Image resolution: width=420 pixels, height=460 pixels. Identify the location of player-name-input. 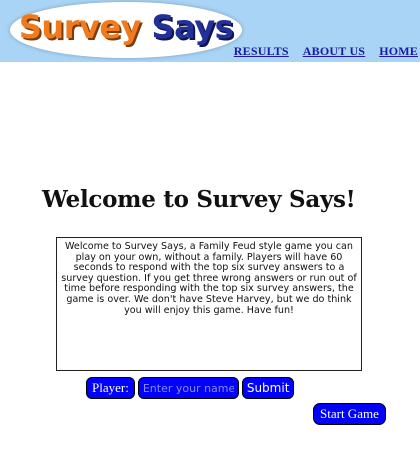
(188, 388).